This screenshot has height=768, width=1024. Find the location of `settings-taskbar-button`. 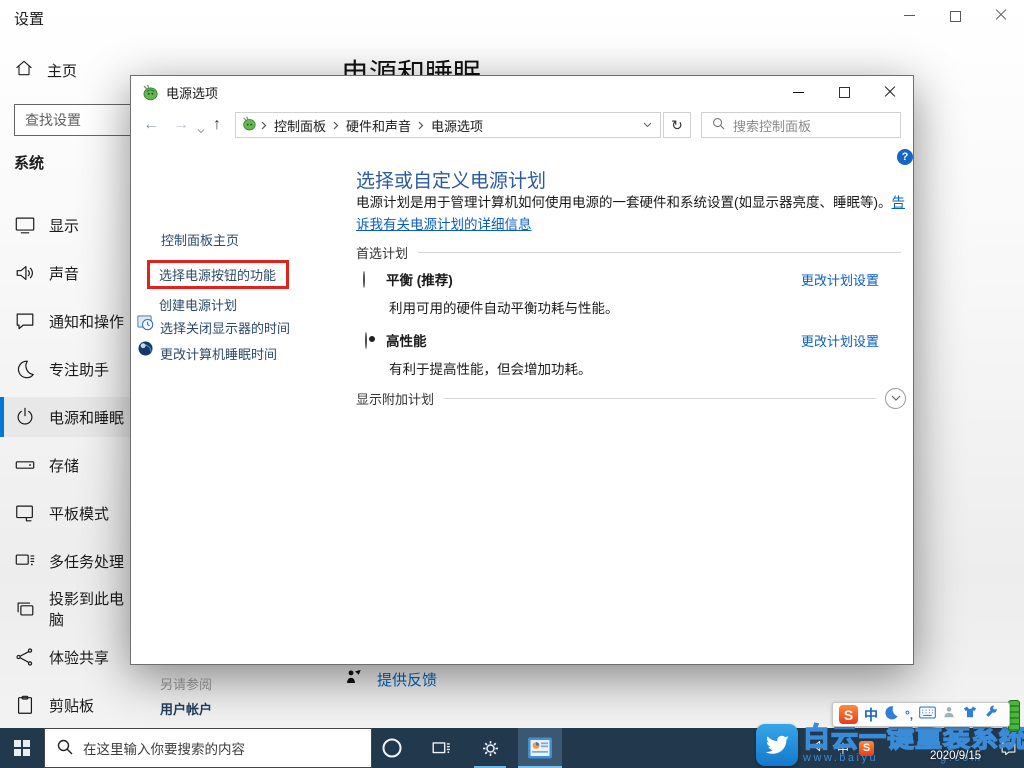

settings-taskbar-button is located at coordinates (490, 748).